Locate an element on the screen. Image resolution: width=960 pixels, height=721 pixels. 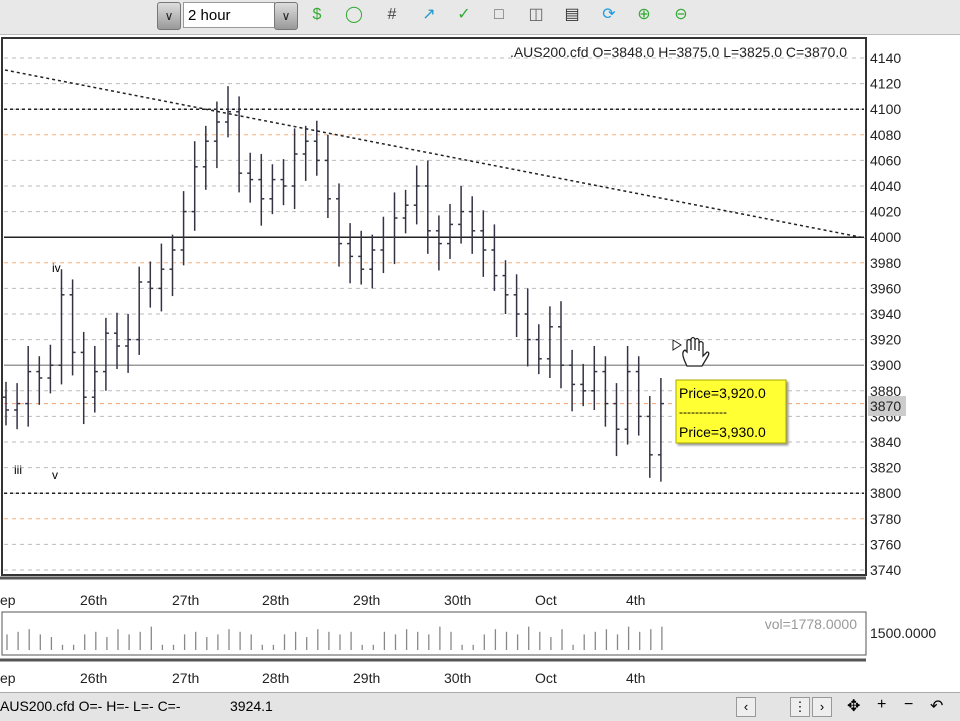
grid-icon: # is located at coordinates (392, 15).